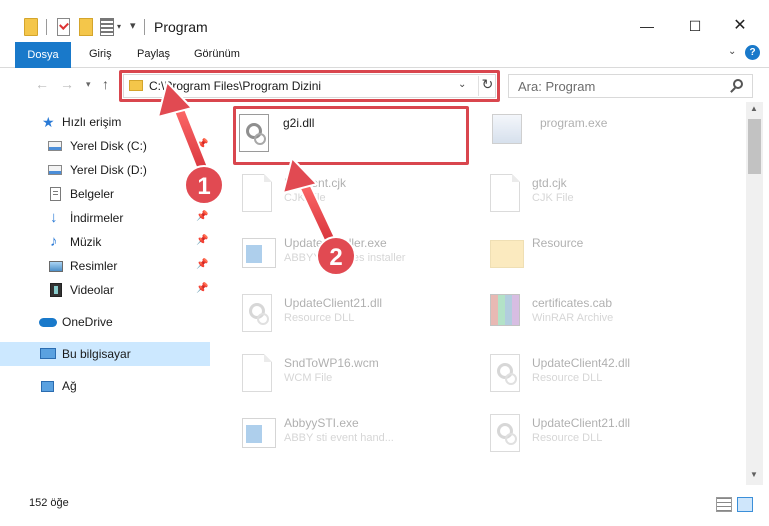 The width and height of the screenshot is (769, 526). Describe the element at coordinates (331, 363) in the screenshot. I see `file-name: SndToWP16.wcm` at that location.